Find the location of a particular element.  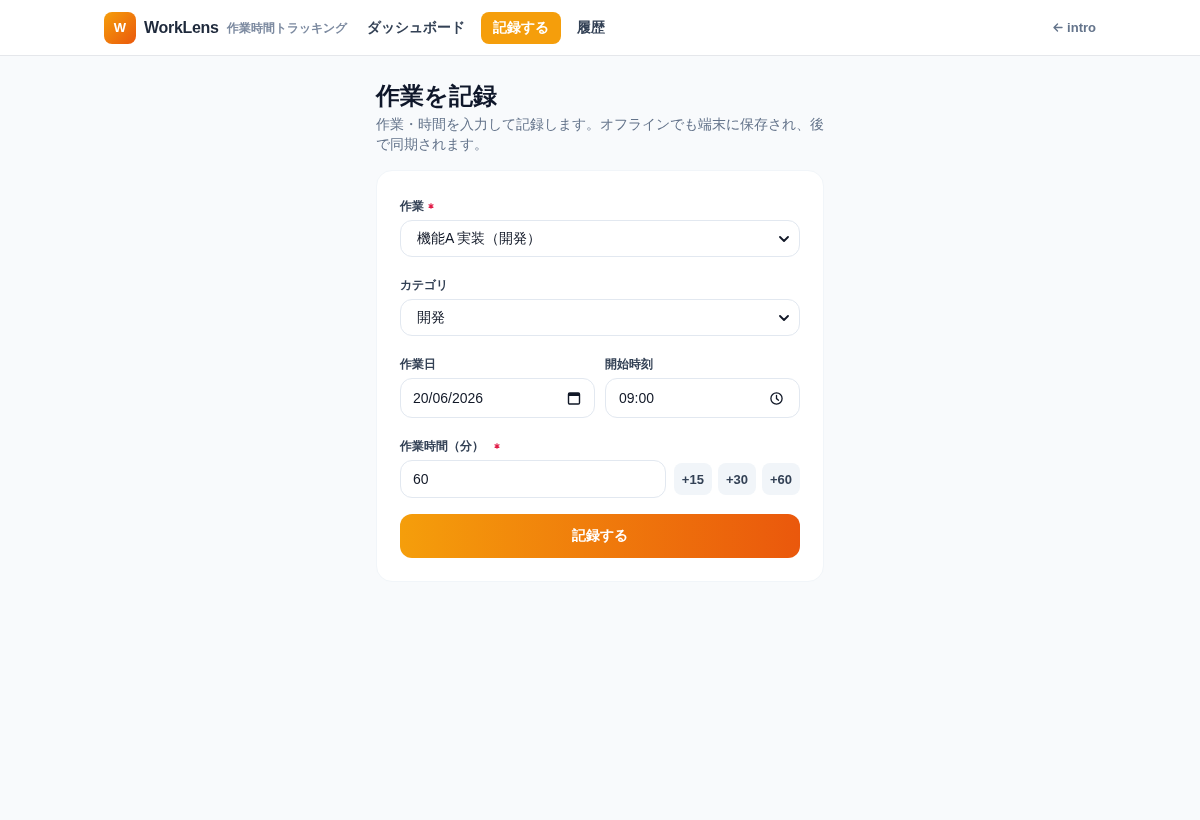

time-field: 09:00 is located at coordinates (702, 398).